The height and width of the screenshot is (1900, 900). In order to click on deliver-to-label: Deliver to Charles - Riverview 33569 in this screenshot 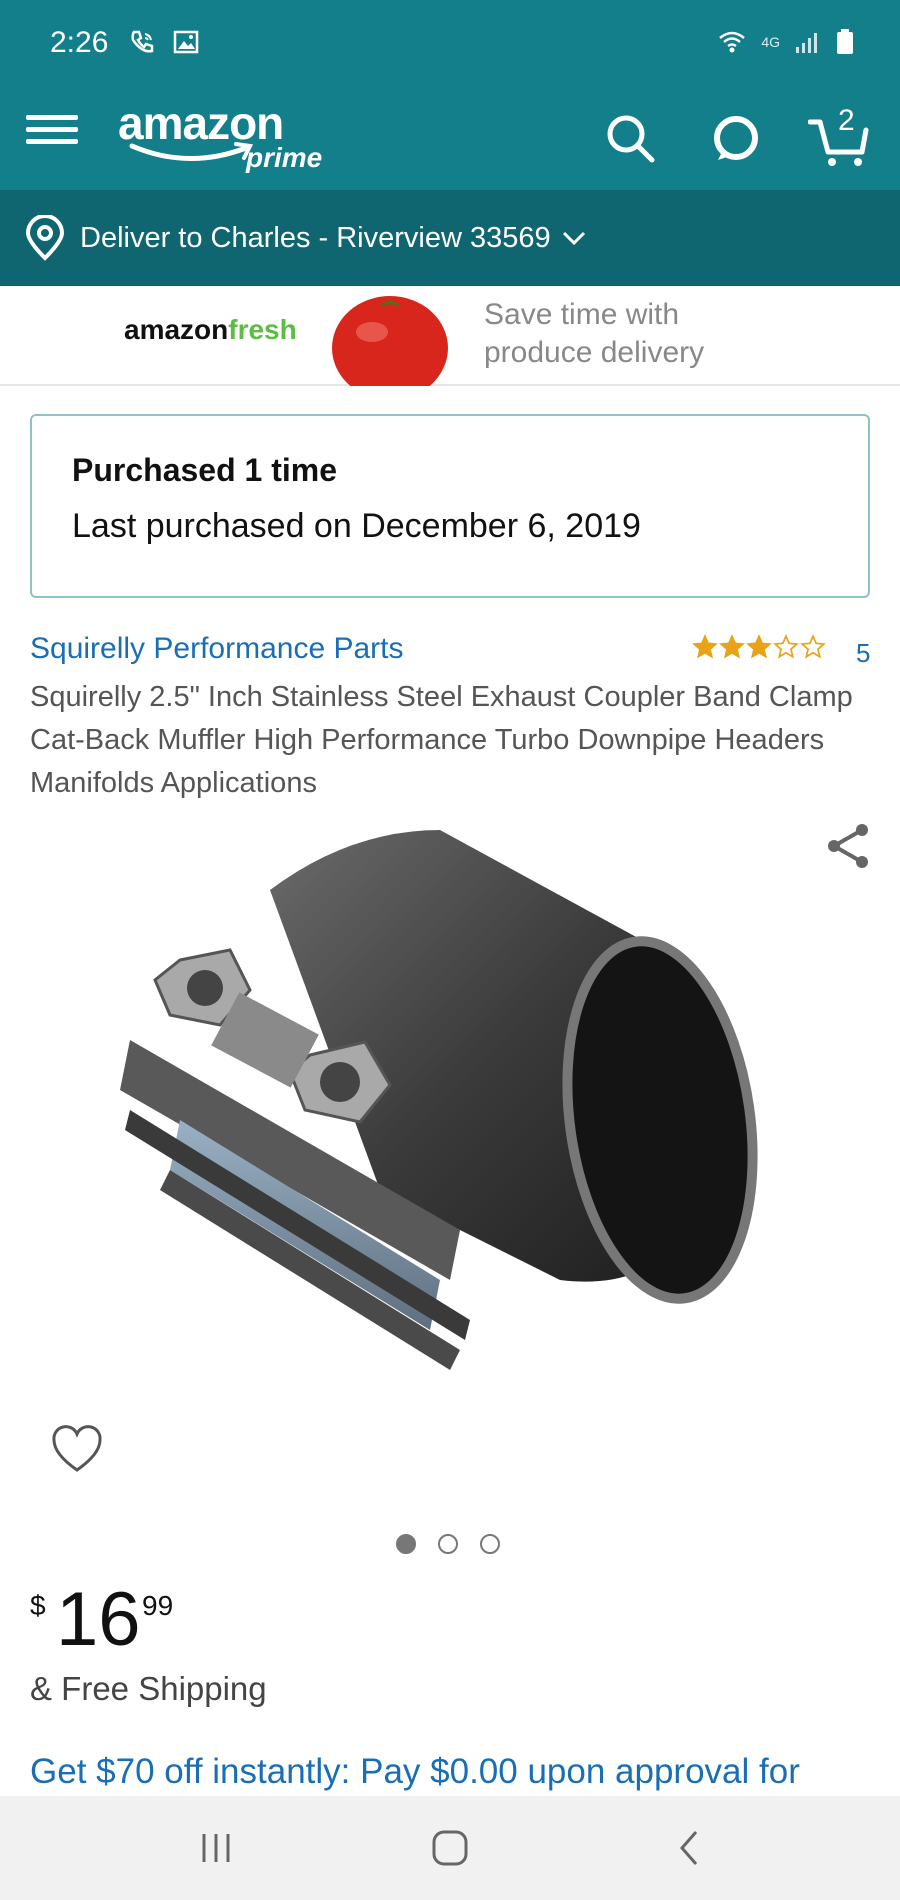, I will do `click(315, 237)`.